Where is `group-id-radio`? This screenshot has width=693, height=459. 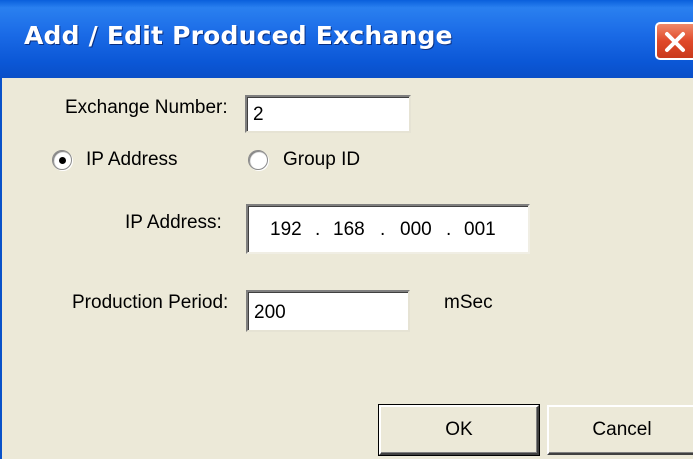 group-id-radio is located at coordinates (258, 160).